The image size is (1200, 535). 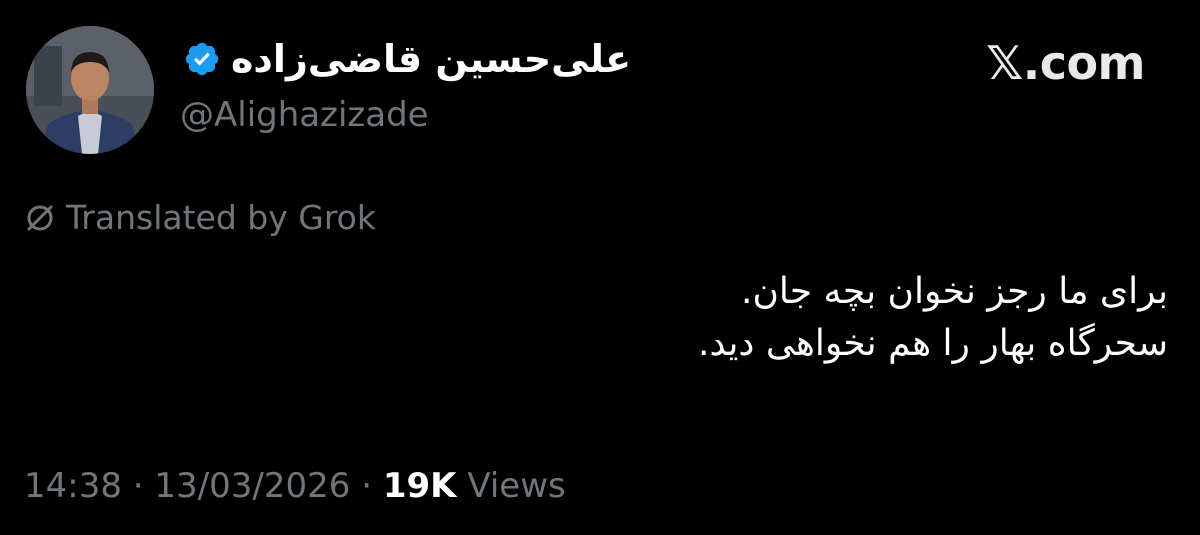 I want to click on display-name-text: علی‌حسین قاضی‌زاده, so click(x=431, y=59).